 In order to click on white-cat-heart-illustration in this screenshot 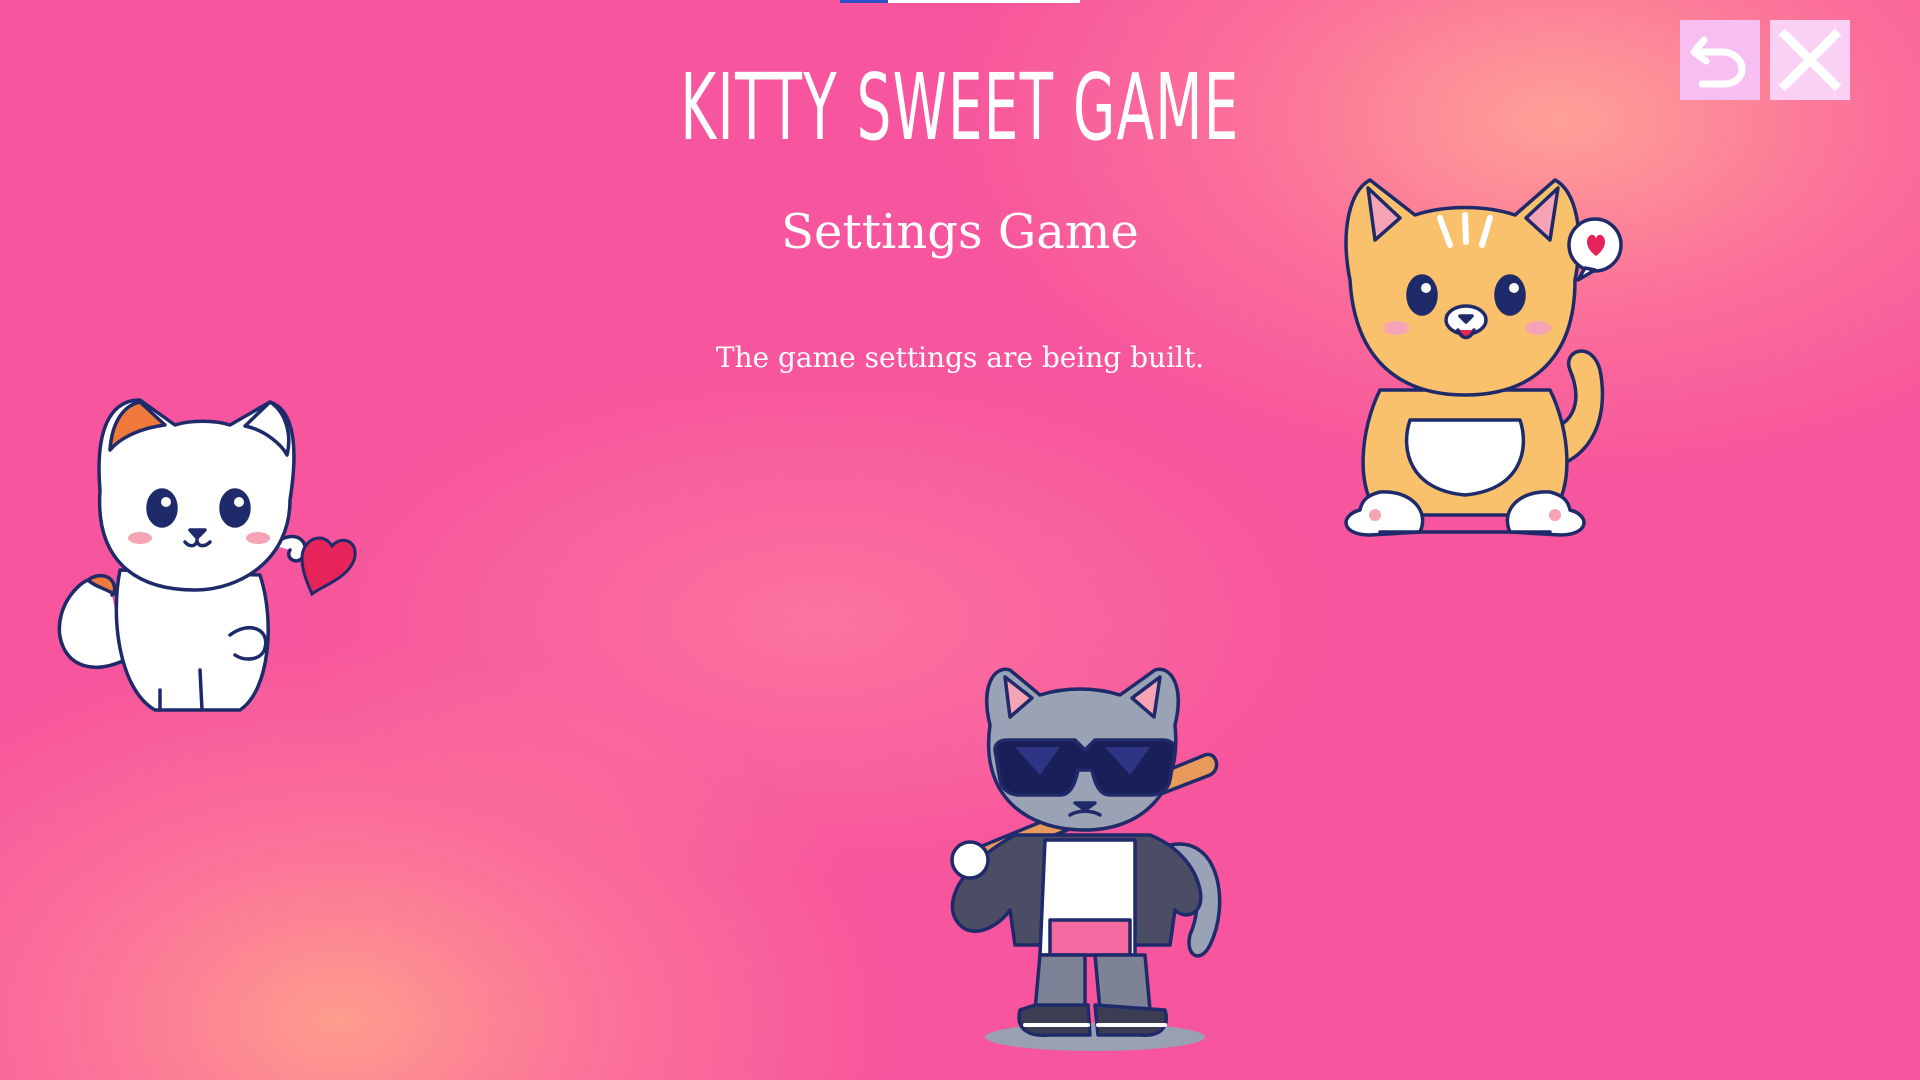, I will do `click(207, 555)`.